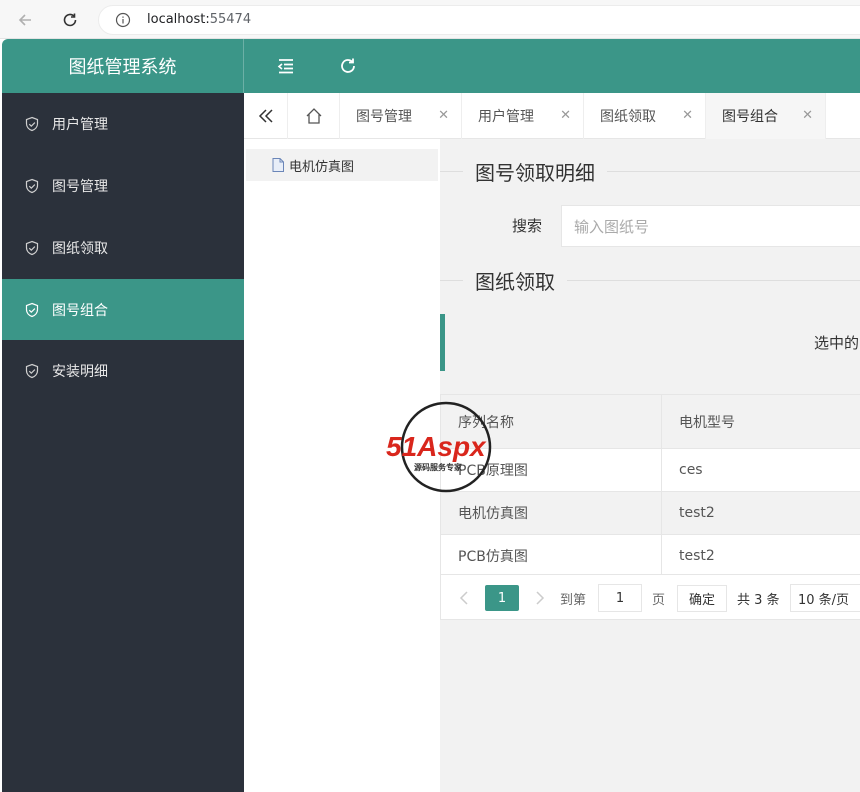 This screenshot has width=860, height=792. I want to click on reload-button, so click(70, 20).